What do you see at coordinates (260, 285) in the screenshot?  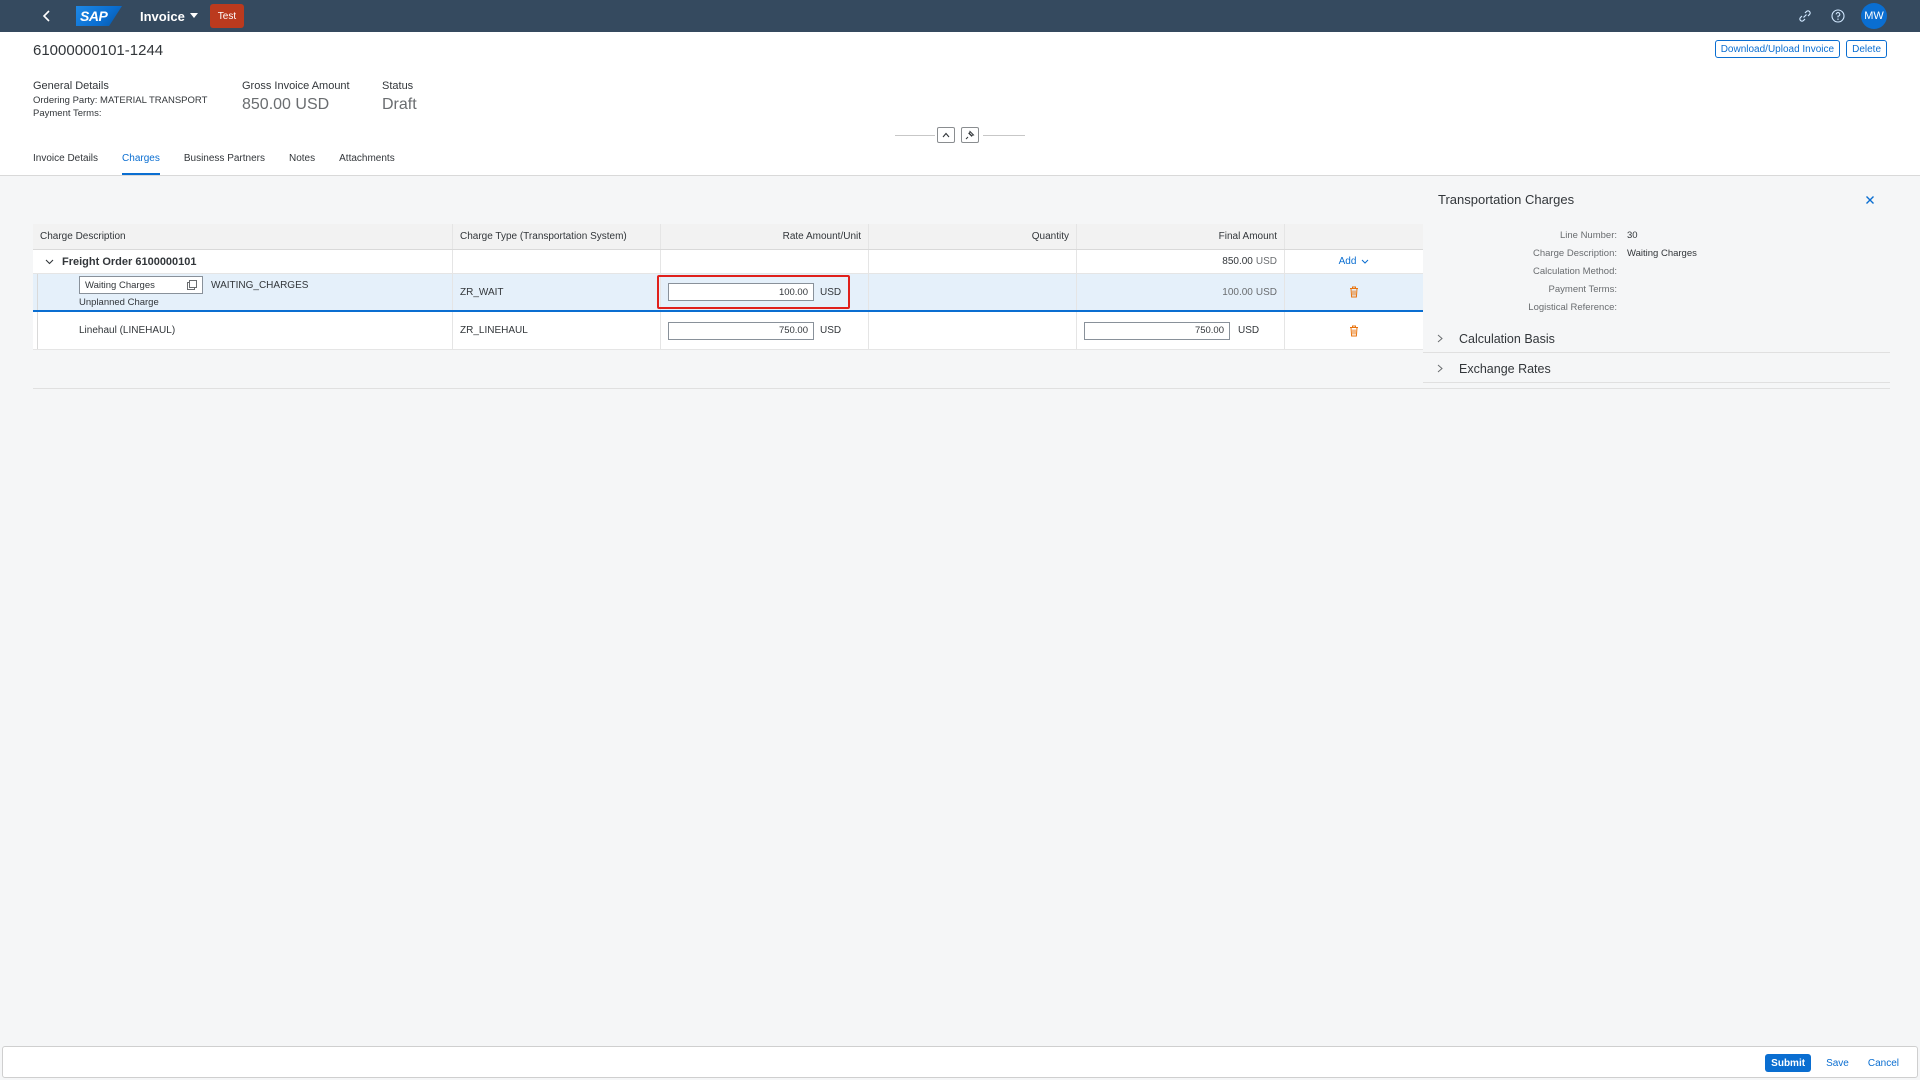 I see `charge-code: WAITING_CHARGES` at bounding box center [260, 285].